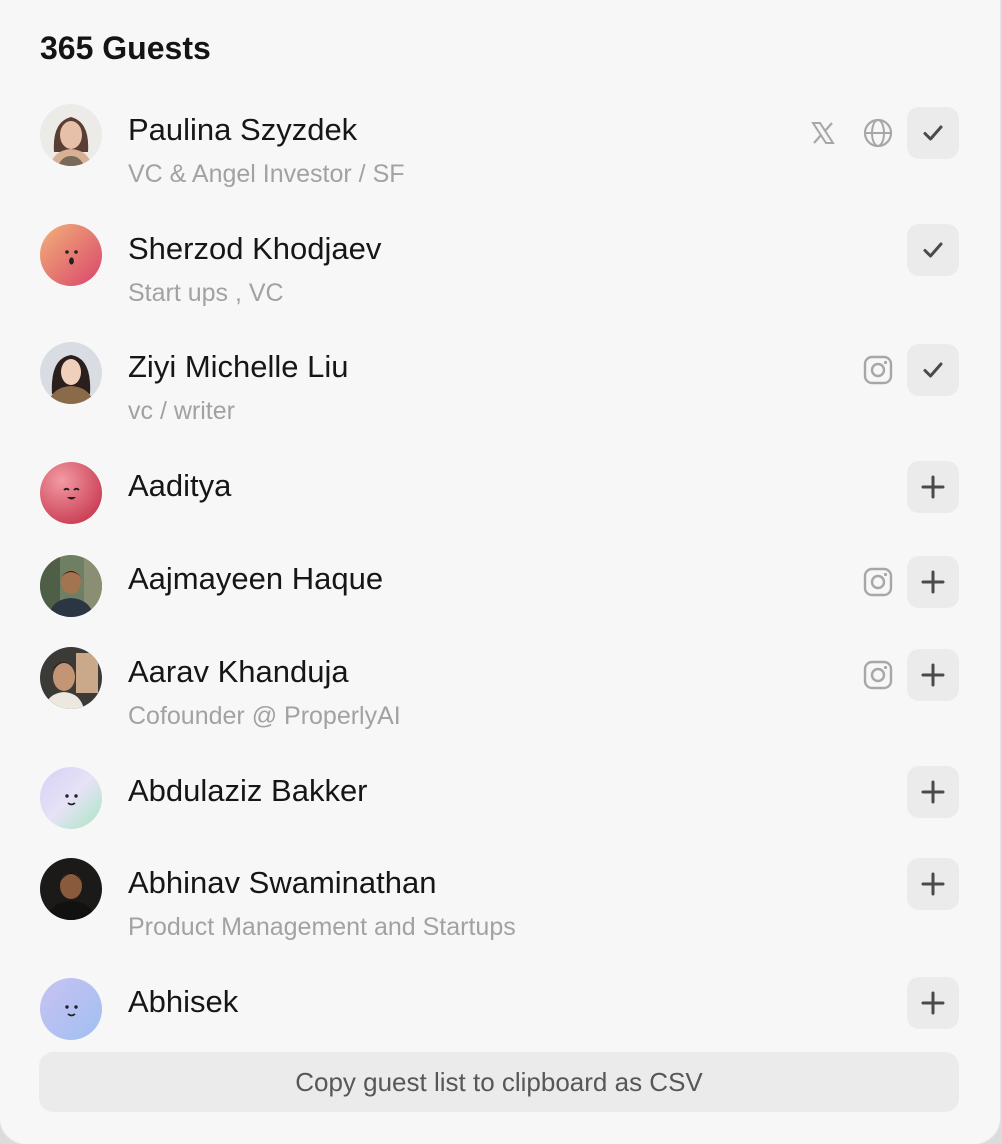  Describe the element at coordinates (499, 1082) in the screenshot. I see `copy-csv-button: Copy guest list to clipboard as CSV` at that location.